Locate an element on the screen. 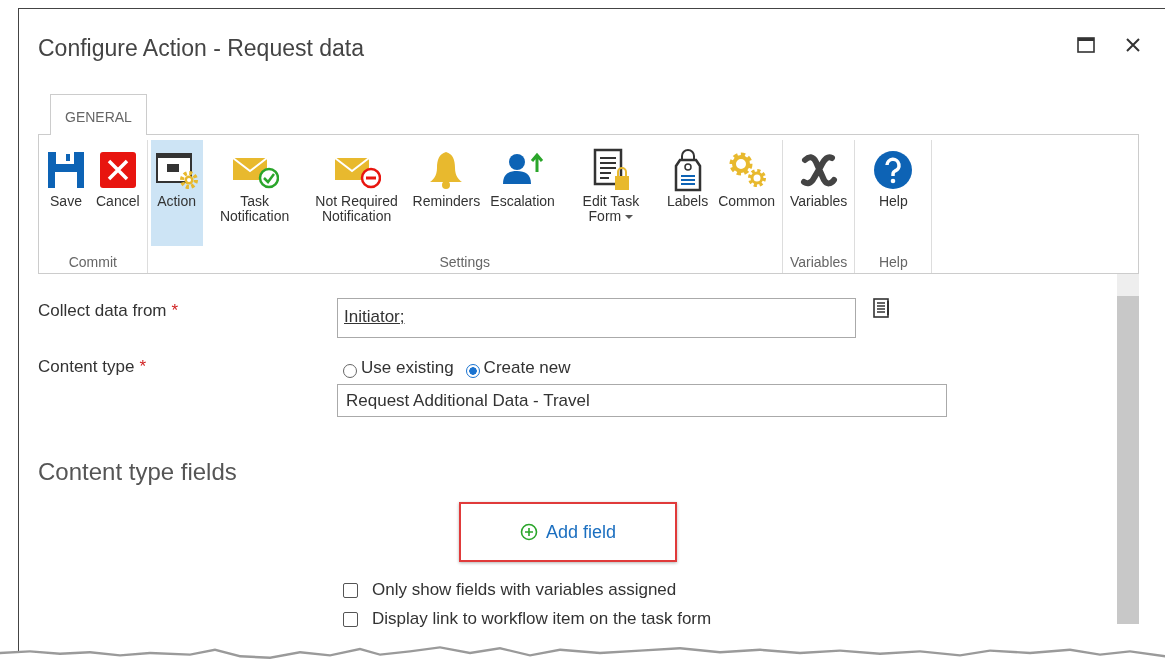 This screenshot has height=667, width=1165. maximize-icon is located at coordinates (1086, 45).